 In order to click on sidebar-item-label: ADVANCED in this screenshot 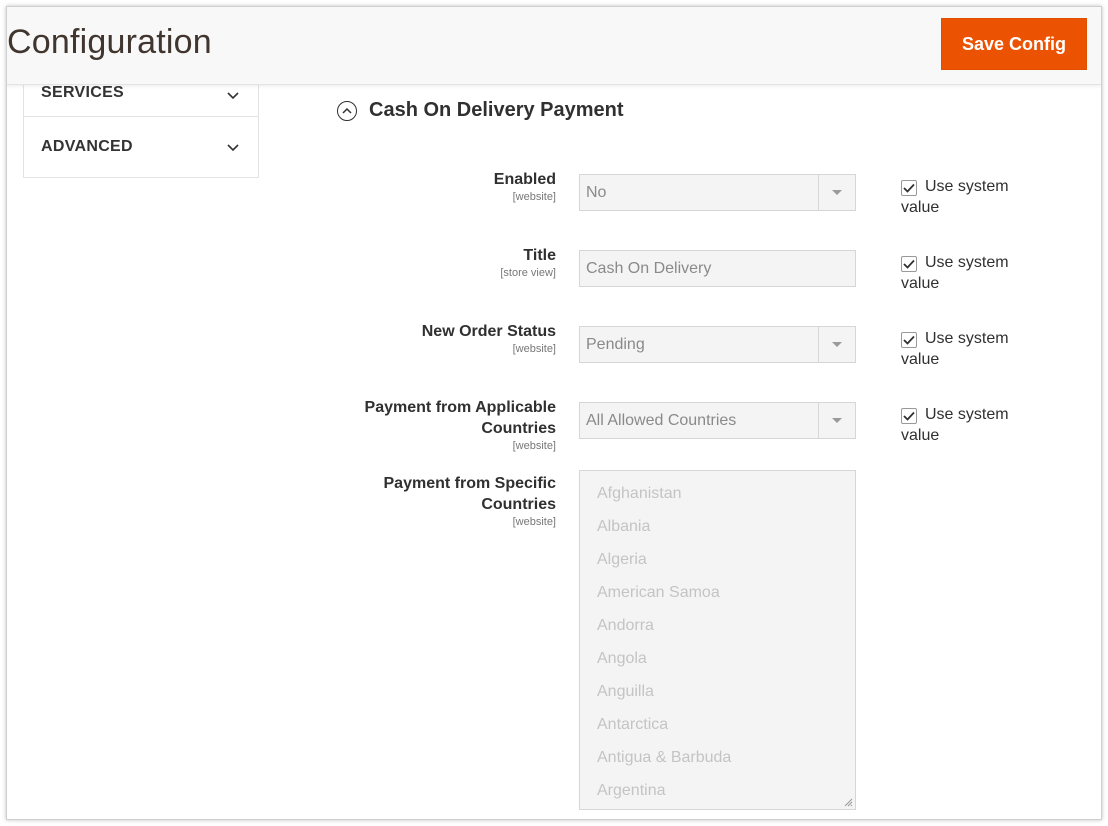, I will do `click(87, 146)`.